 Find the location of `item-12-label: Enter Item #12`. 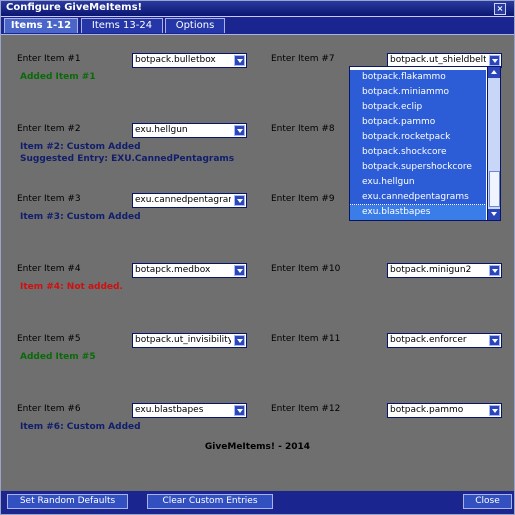

item-12-label: Enter Item #12 is located at coordinates (306, 409).